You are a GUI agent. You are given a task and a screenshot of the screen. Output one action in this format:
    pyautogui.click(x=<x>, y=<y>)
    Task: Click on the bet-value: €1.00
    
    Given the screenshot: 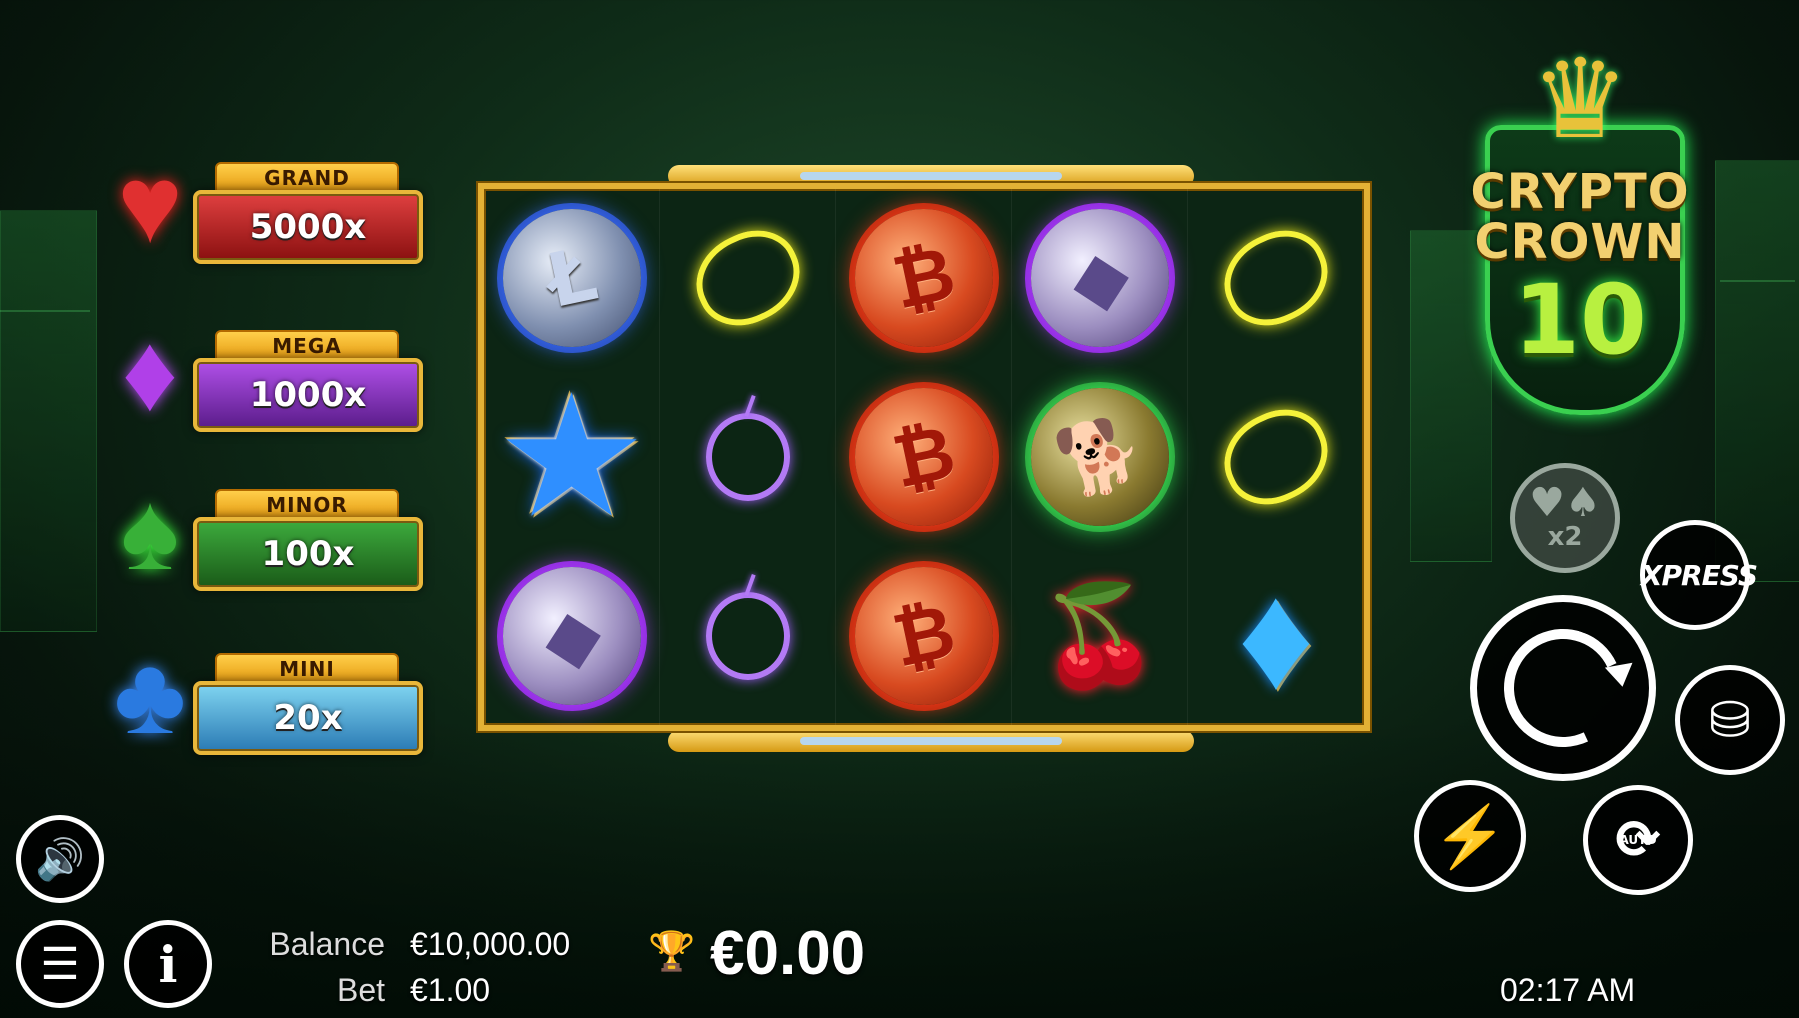 What is the action you would take?
    pyautogui.click(x=450, y=990)
    